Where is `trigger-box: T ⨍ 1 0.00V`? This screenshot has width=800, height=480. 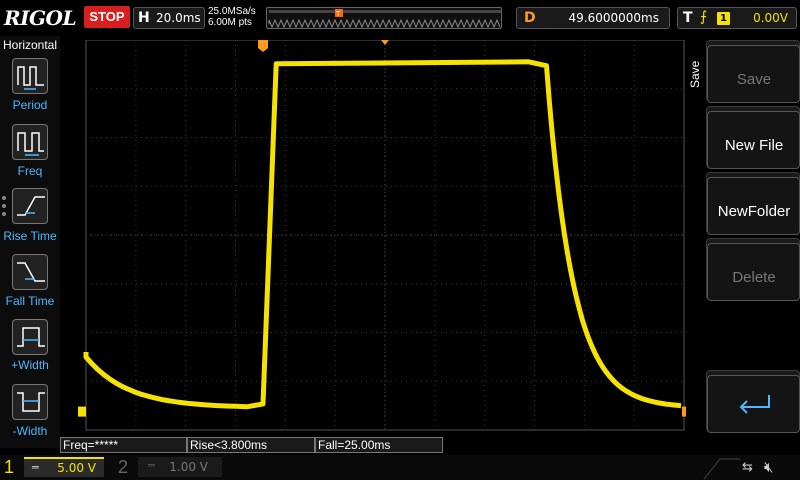 trigger-box: T ⨍ 1 0.00V is located at coordinates (737, 18).